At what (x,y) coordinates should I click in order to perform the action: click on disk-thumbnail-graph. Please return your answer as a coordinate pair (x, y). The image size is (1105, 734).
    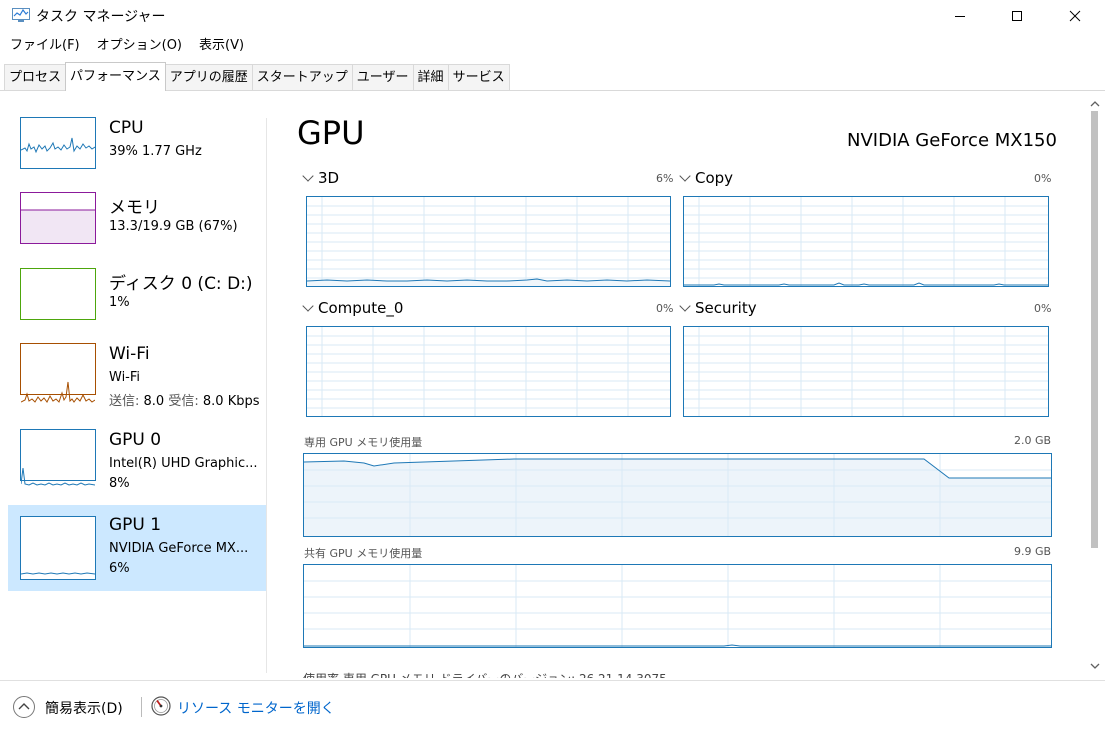
    Looking at the image, I should click on (58, 294).